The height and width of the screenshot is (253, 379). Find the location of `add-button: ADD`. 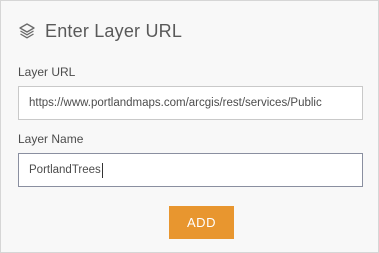

add-button: ADD is located at coordinates (201, 222).